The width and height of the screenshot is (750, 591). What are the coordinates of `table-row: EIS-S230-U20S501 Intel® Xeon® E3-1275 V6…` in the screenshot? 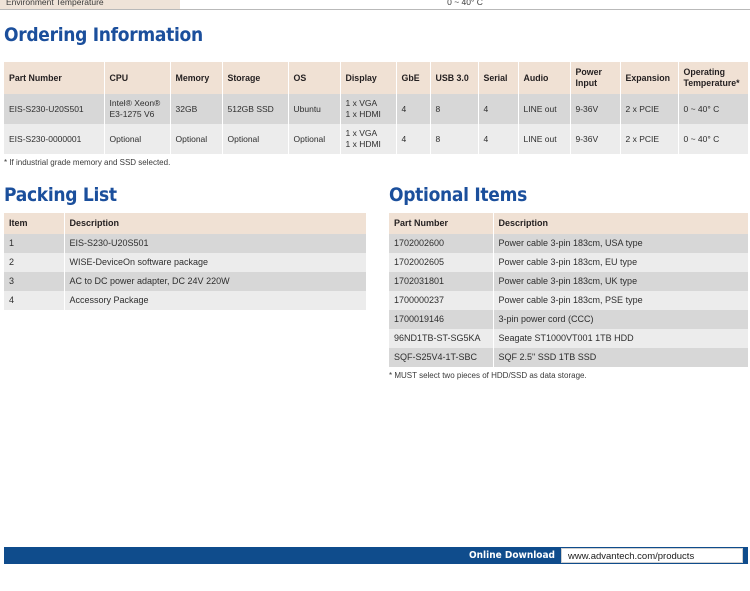 It's located at (376, 109).